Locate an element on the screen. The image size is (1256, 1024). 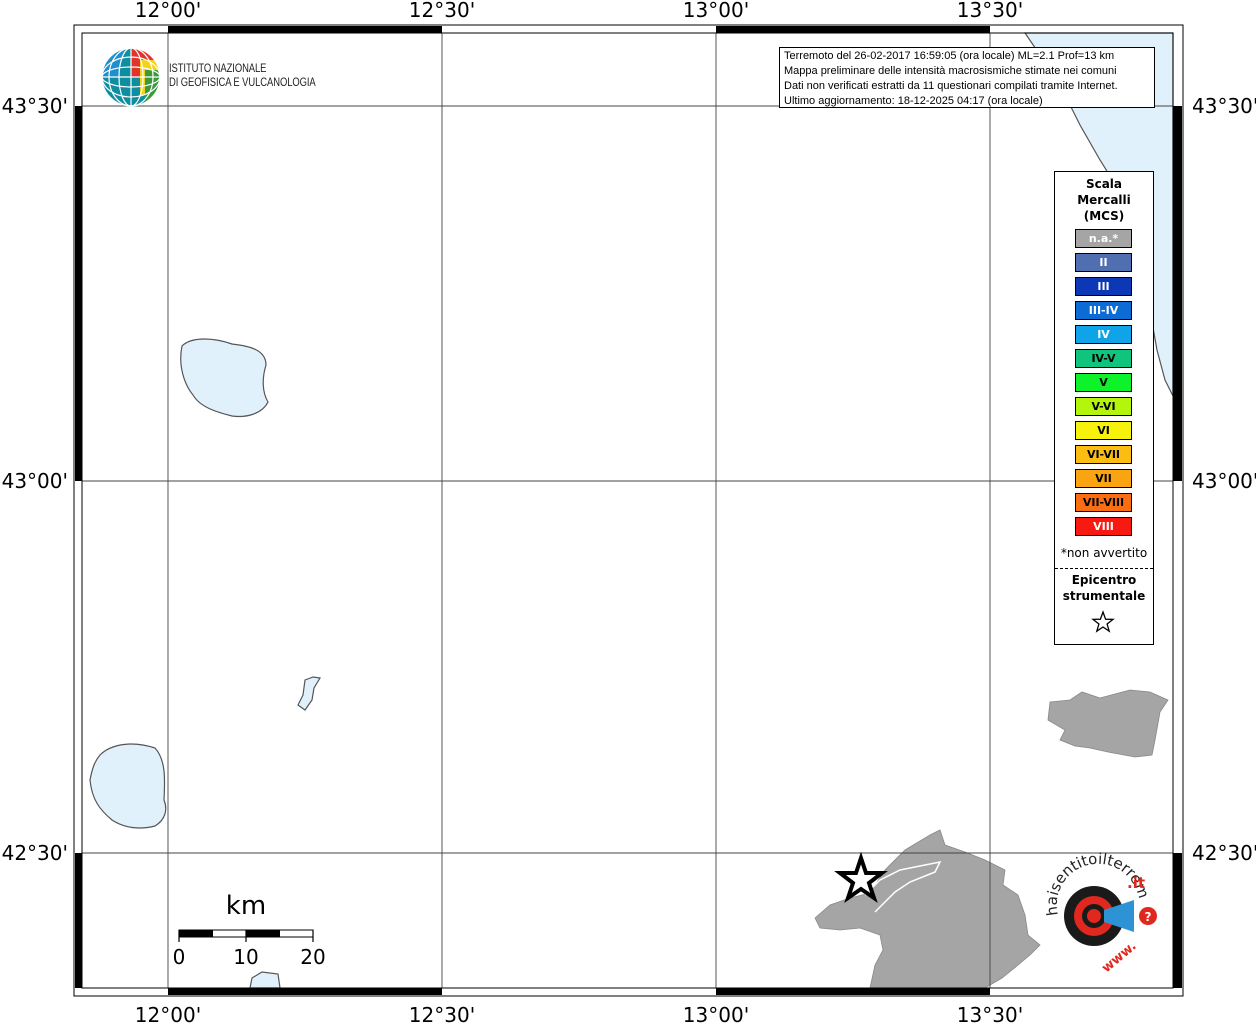
lon-label-top-4: 13°30' is located at coordinates (990, 11).